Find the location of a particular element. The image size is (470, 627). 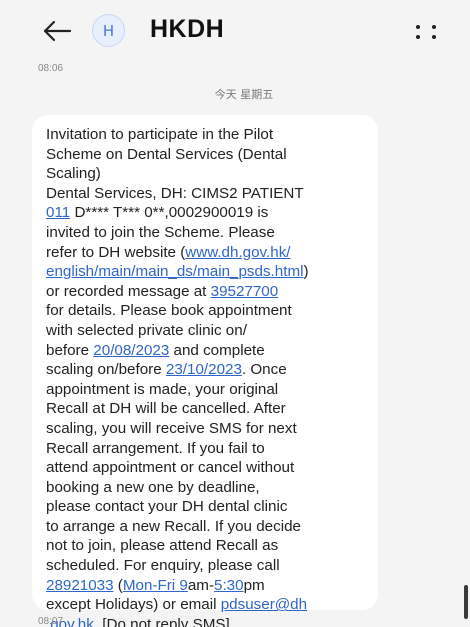

scaling-deadline-date-link: 23/10/2023 is located at coordinates (204, 369).